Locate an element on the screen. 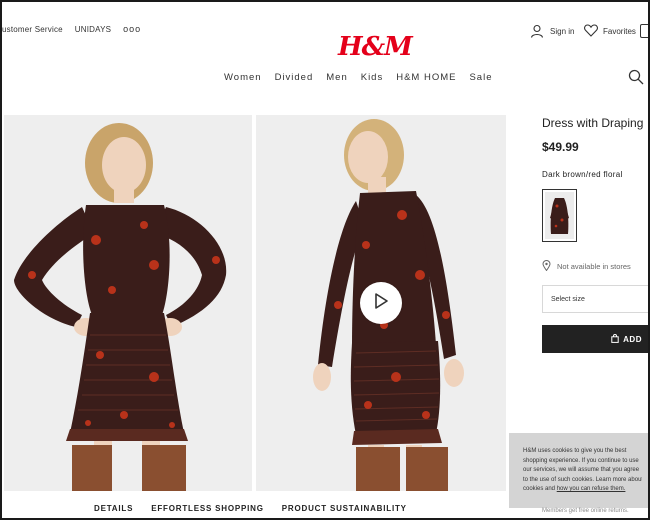 This screenshot has height=520, width=650. swatch-thumbnail is located at coordinates (559, 215).